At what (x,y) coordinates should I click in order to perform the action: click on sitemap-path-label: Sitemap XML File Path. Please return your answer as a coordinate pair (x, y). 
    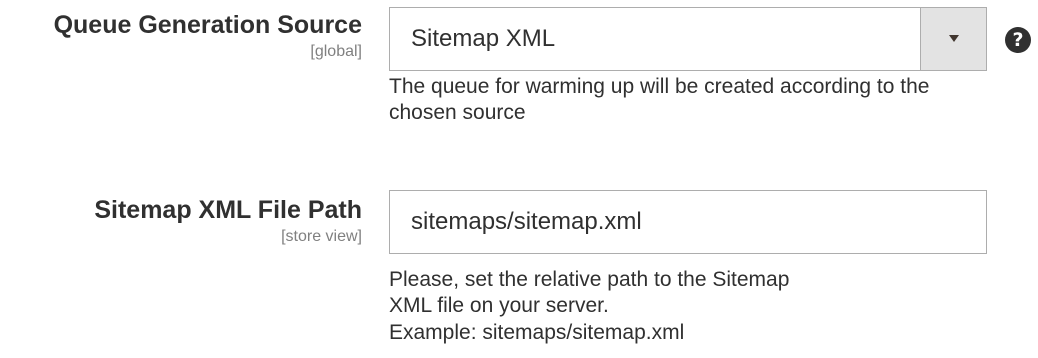
    Looking at the image, I should click on (228, 210).